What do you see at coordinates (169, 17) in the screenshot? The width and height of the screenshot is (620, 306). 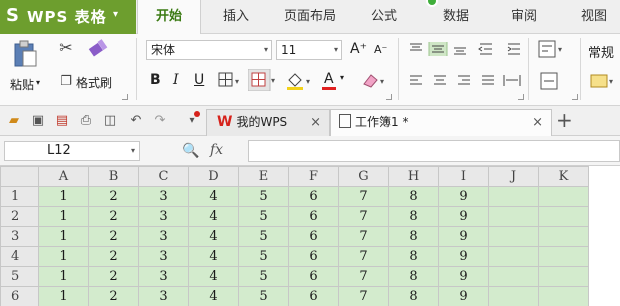 I see `tab-home: 开始` at bounding box center [169, 17].